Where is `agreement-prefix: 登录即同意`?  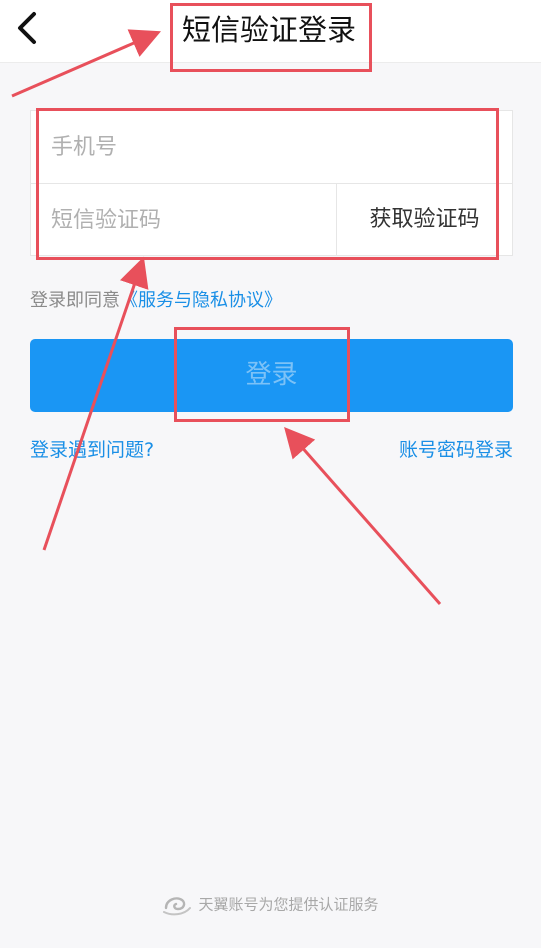 agreement-prefix: 登录即同意 is located at coordinates (75, 300).